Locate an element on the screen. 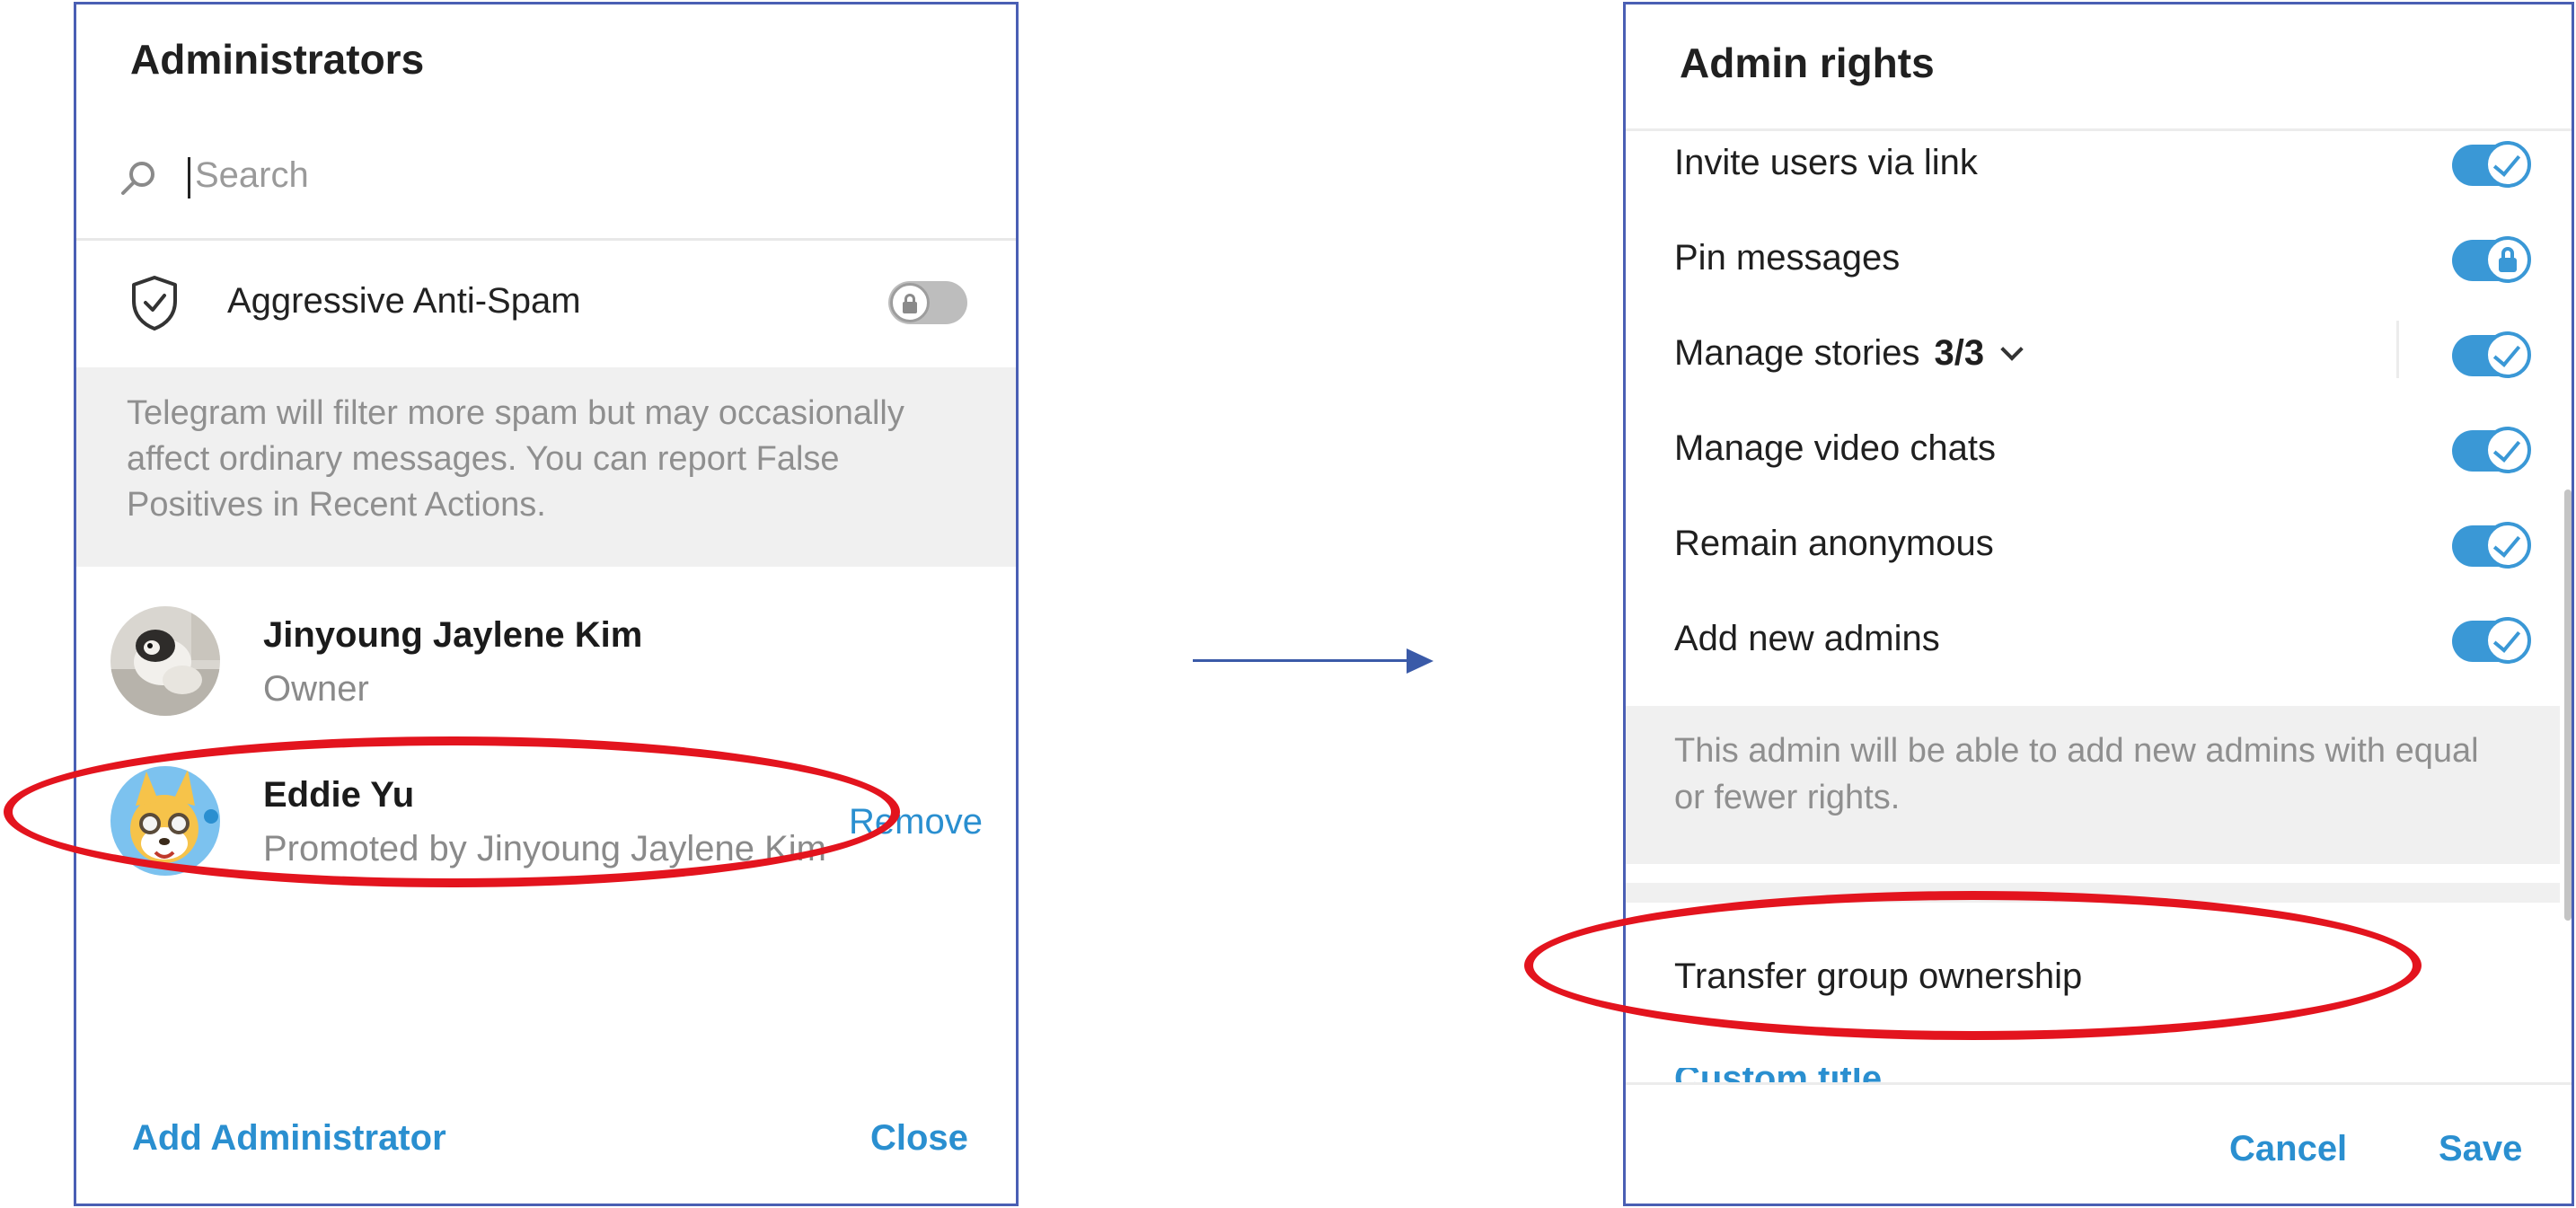 The width and height of the screenshot is (2576, 1208). member-role: Owner is located at coordinates (316, 689).